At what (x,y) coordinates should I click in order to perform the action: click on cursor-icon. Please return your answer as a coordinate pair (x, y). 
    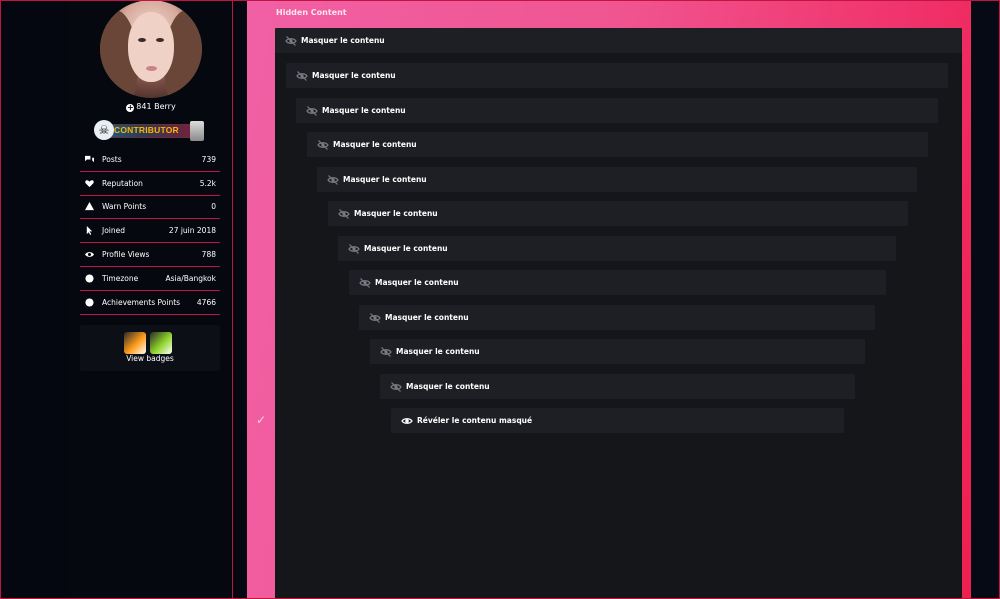
    Looking at the image, I should click on (89, 231).